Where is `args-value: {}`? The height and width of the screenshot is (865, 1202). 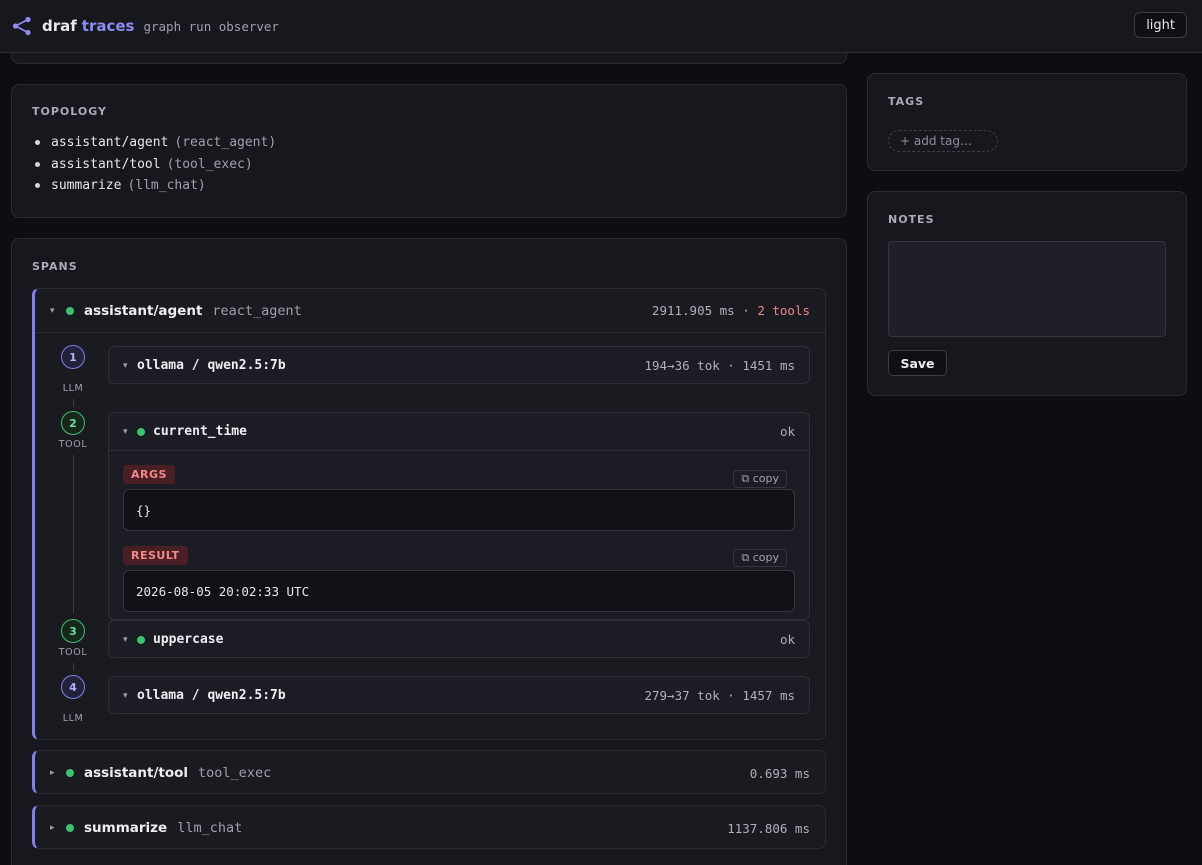
args-value: {} is located at coordinates (459, 510).